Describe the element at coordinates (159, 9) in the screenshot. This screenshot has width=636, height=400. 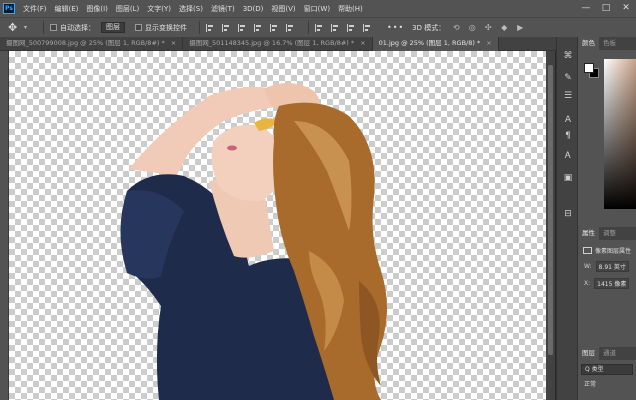
I see `menu-type: 文字(Y)` at that location.